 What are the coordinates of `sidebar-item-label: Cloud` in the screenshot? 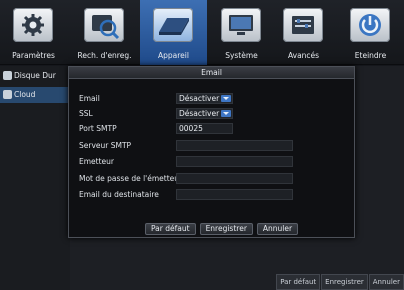 It's located at (25, 94).